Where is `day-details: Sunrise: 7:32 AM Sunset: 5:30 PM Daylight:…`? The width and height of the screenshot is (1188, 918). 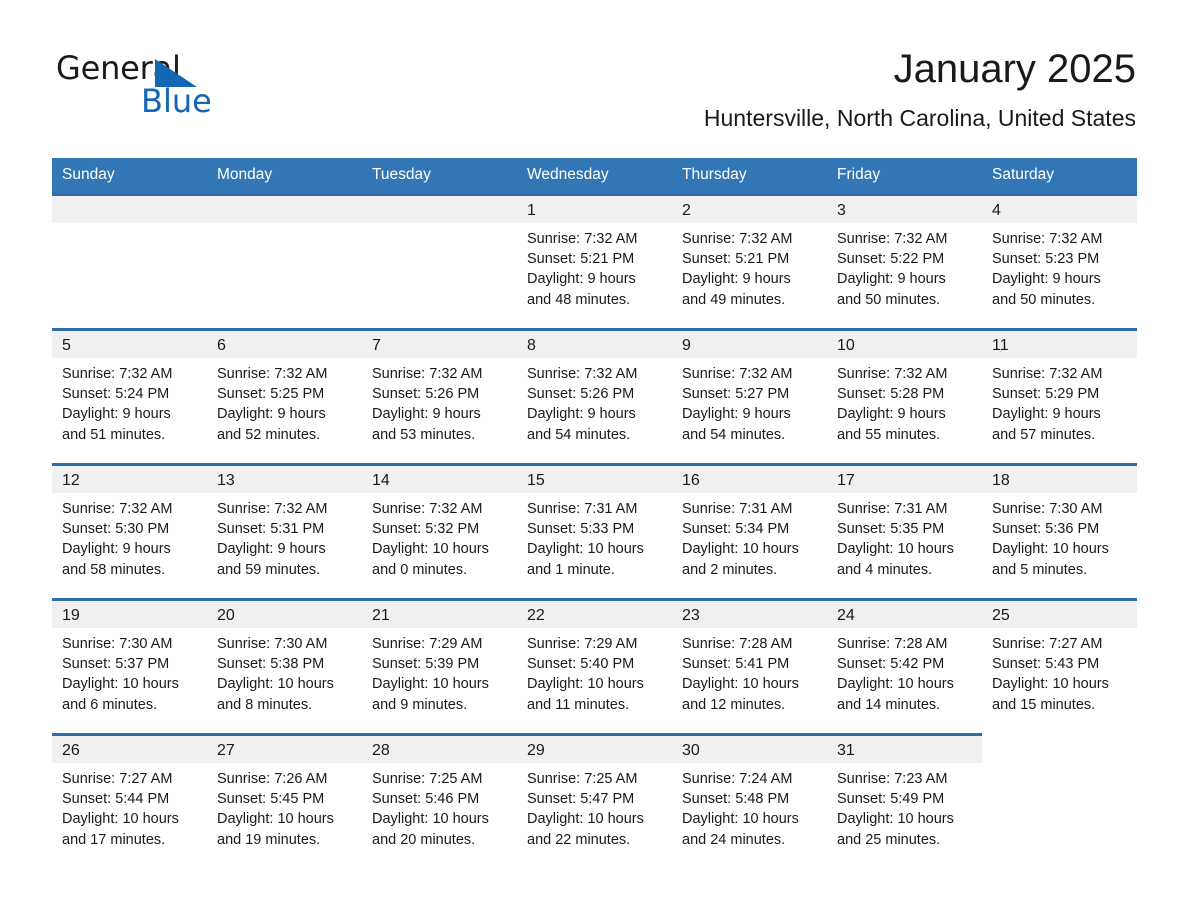
day-details: Sunrise: 7:32 AM Sunset: 5:30 PM Daylight:… is located at coordinates (129, 536).